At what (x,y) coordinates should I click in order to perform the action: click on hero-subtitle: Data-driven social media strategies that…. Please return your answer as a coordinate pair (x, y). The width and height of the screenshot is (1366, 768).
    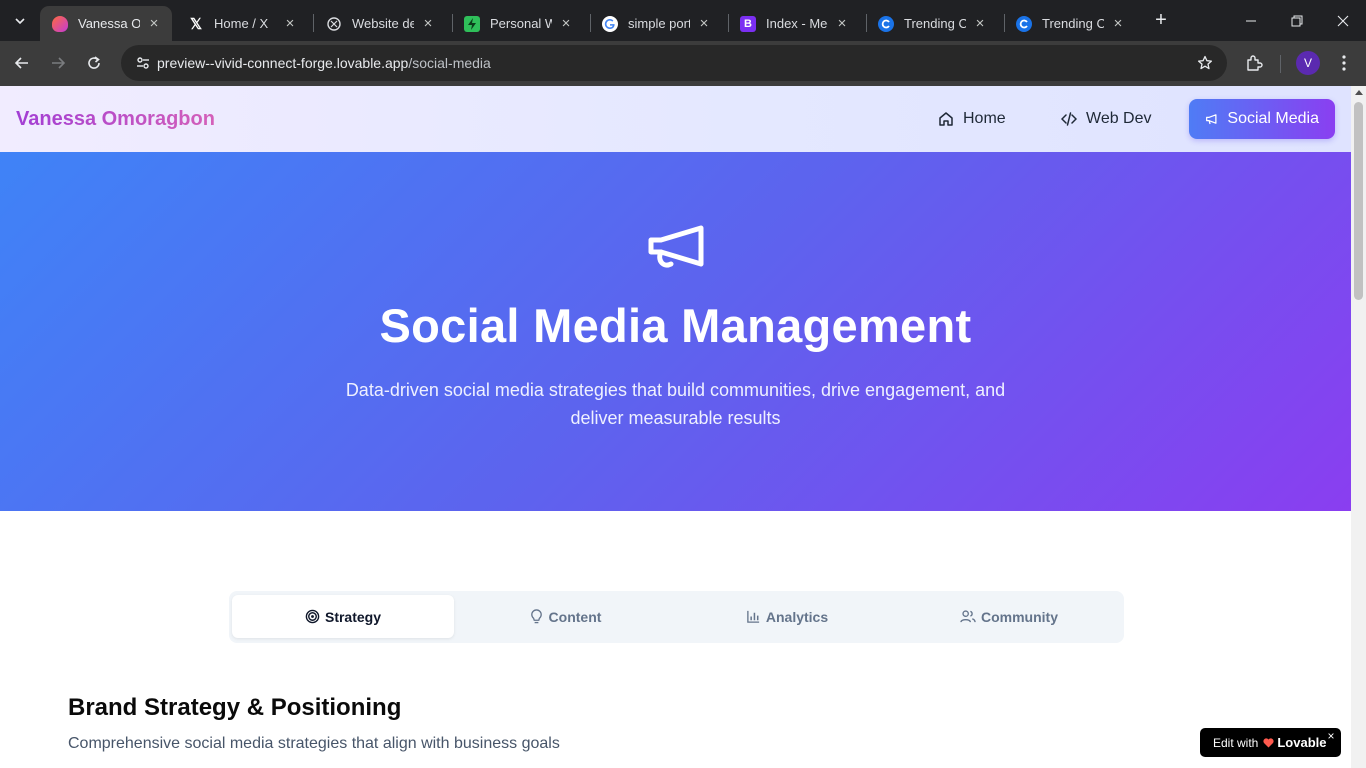
    Looking at the image, I should click on (675, 404).